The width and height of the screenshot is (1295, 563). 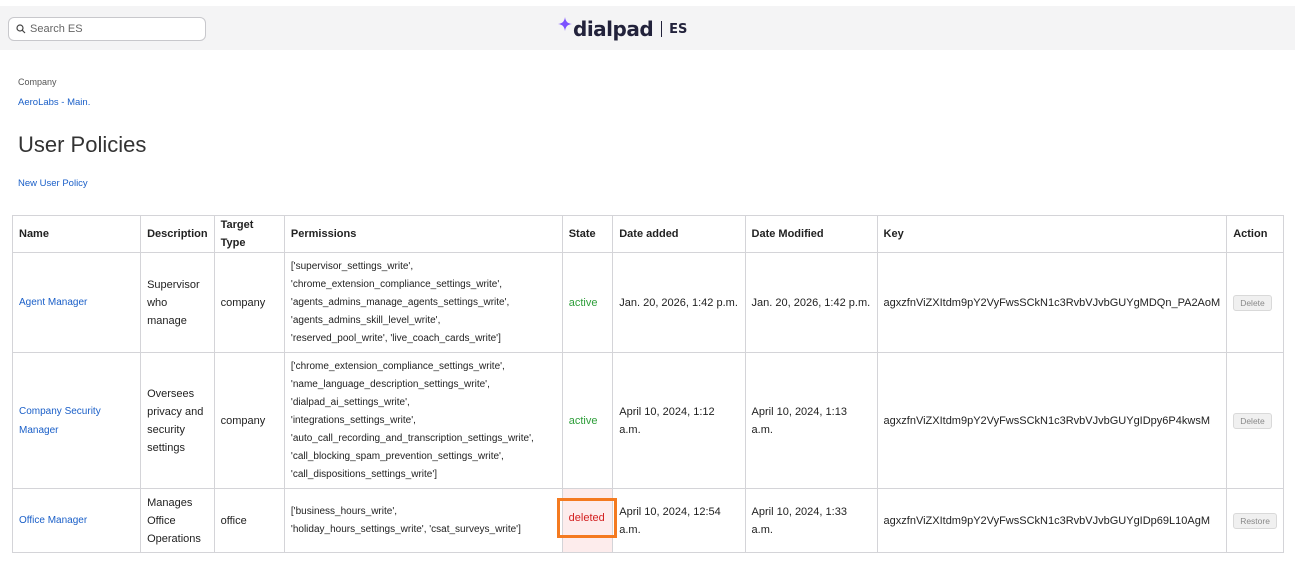 I want to click on description-cell: Manages Office Operations, so click(x=177, y=520).